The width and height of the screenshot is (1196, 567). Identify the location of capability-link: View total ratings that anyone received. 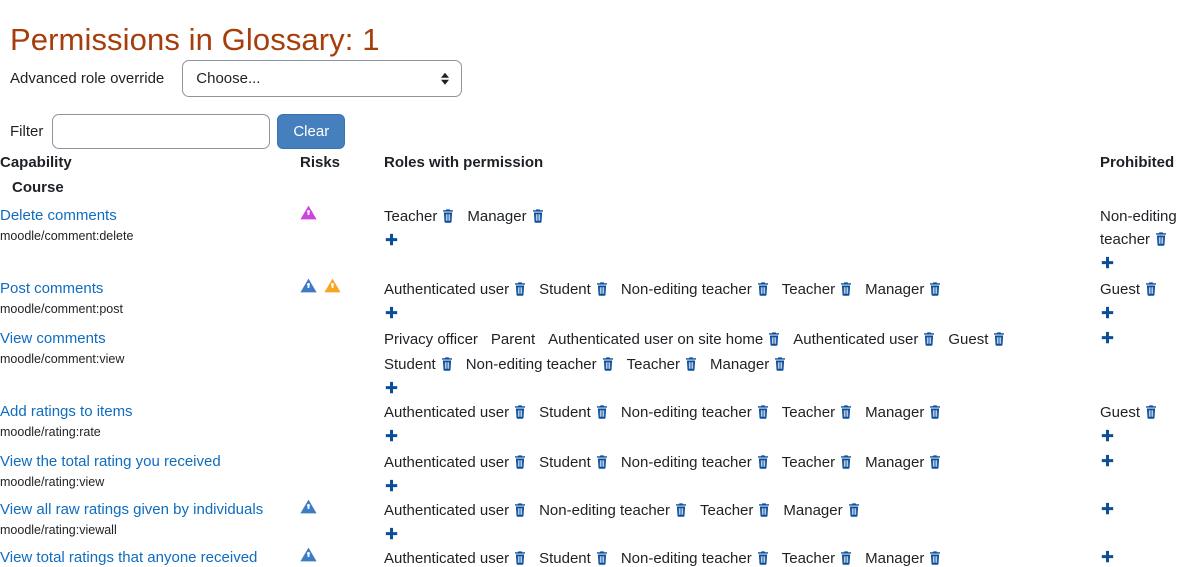
(150, 557).